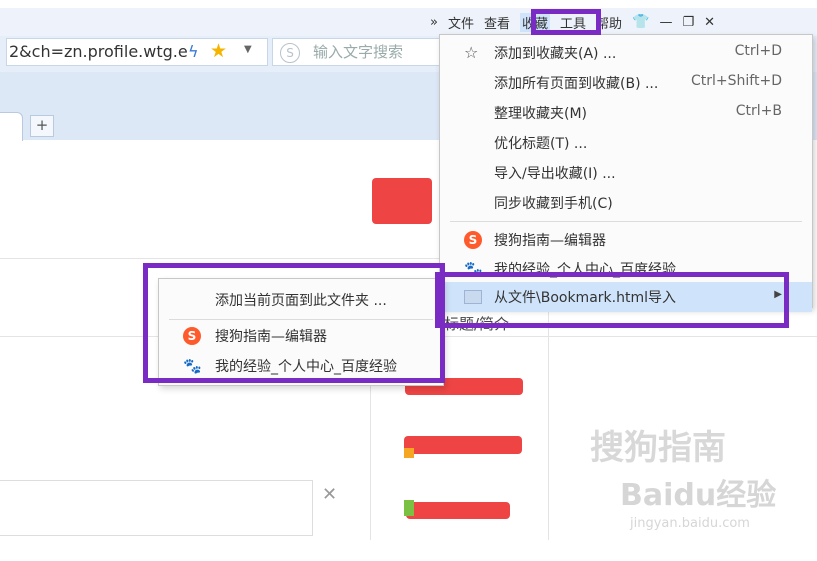 The height and width of the screenshot is (561, 817). I want to click on menu-bookmark-sogou: S 搜狗指南—编辑器, so click(626, 240).